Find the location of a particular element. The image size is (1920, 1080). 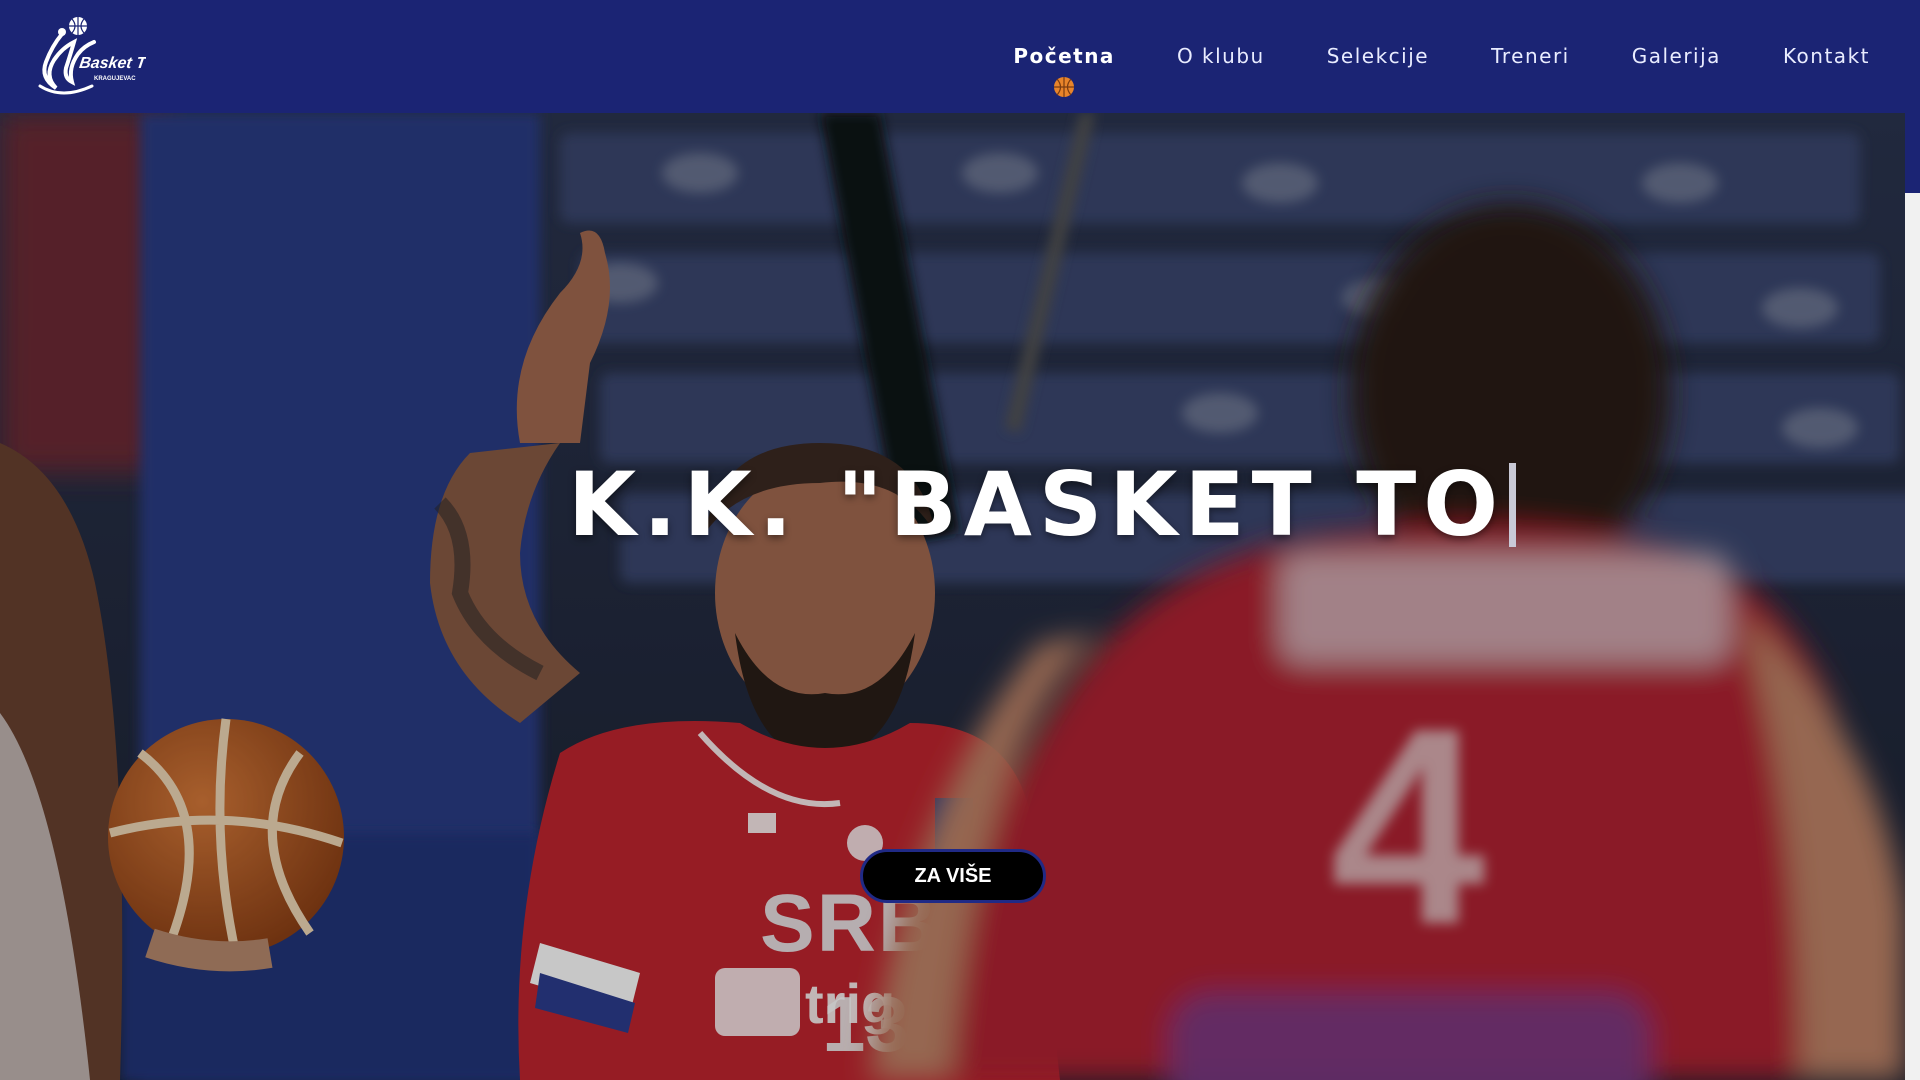

nav-item-label: Treneri is located at coordinates (1530, 56).